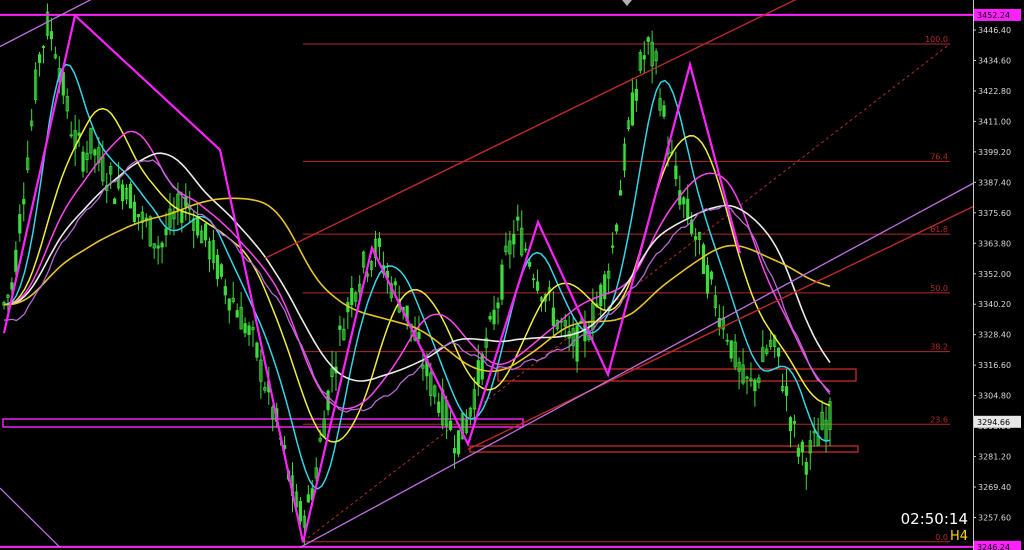 The width and height of the screenshot is (1024, 550). What do you see at coordinates (958, 536) in the screenshot?
I see `timeframe-label: H4` at bounding box center [958, 536].